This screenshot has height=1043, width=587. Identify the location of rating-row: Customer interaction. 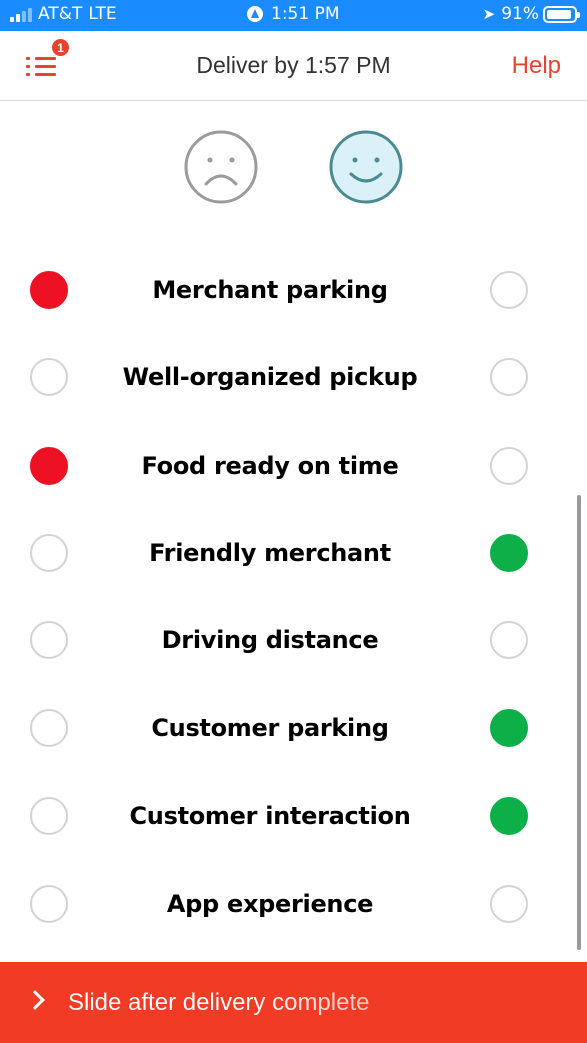
(293, 816).